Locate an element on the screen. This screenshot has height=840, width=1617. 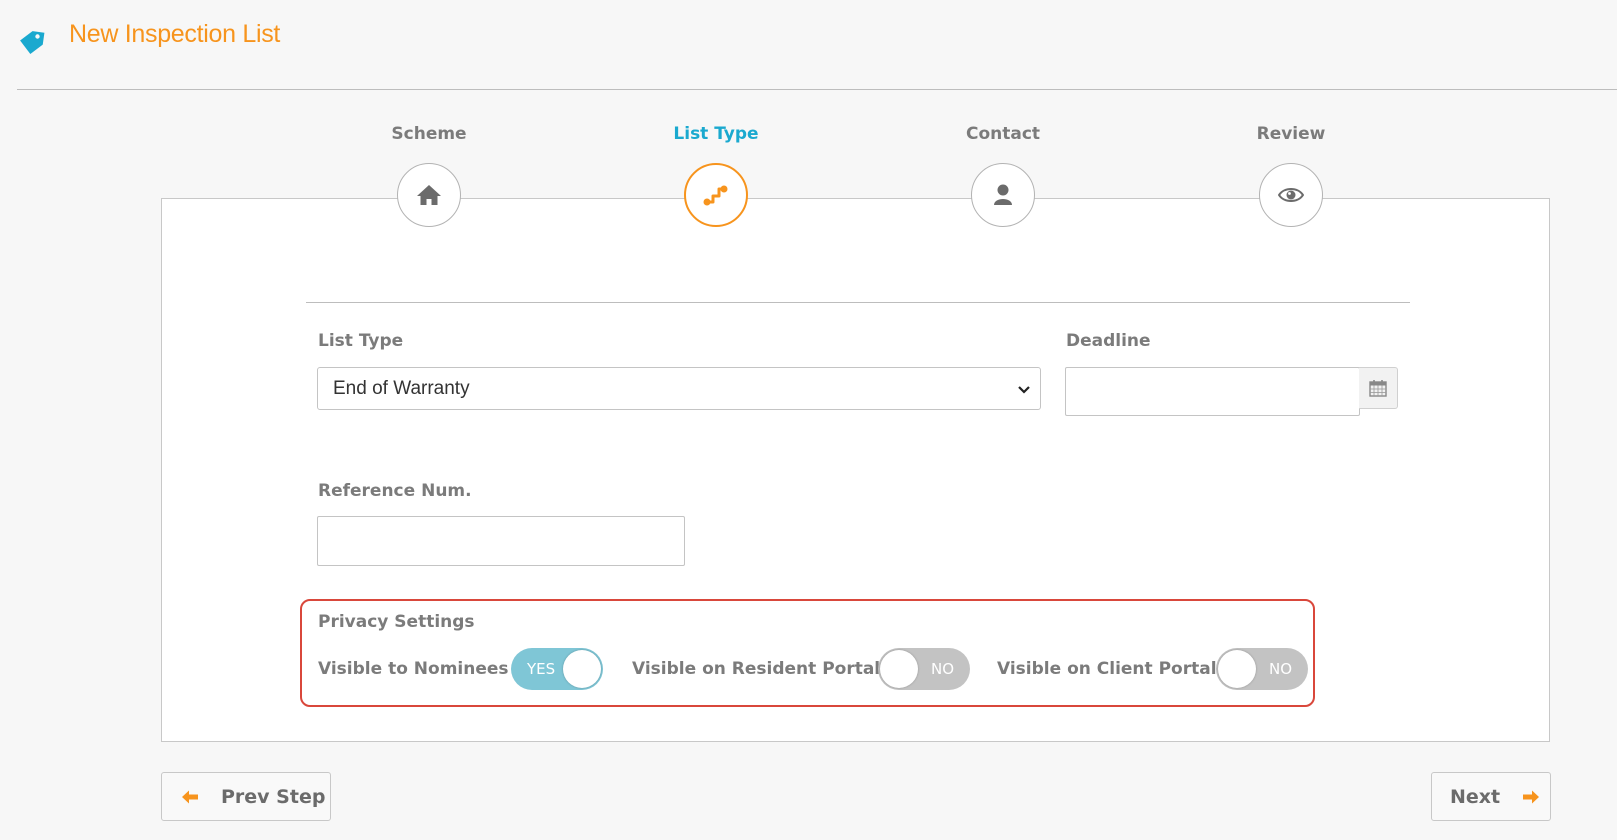
flow-icon is located at coordinates (715, 195).